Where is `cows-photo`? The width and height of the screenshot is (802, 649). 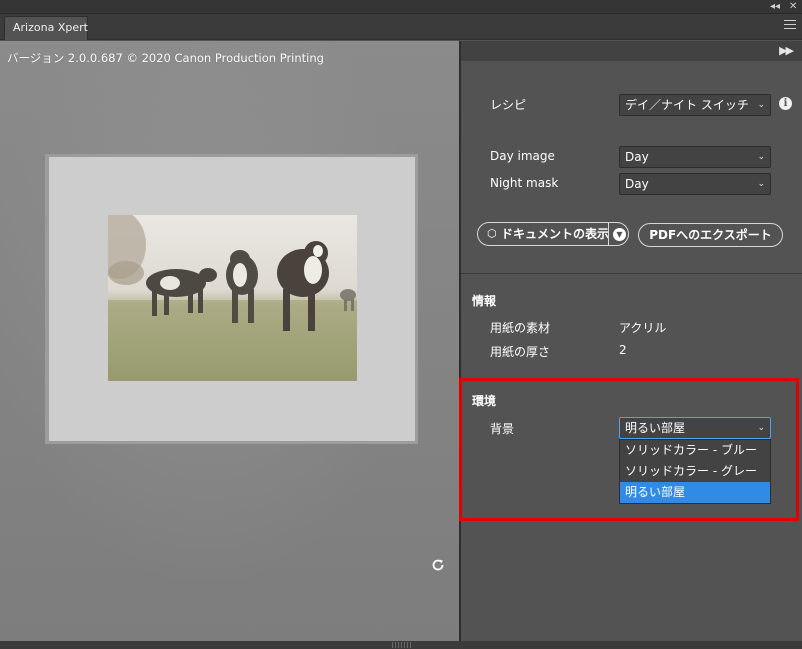
cows-photo is located at coordinates (232, 298).